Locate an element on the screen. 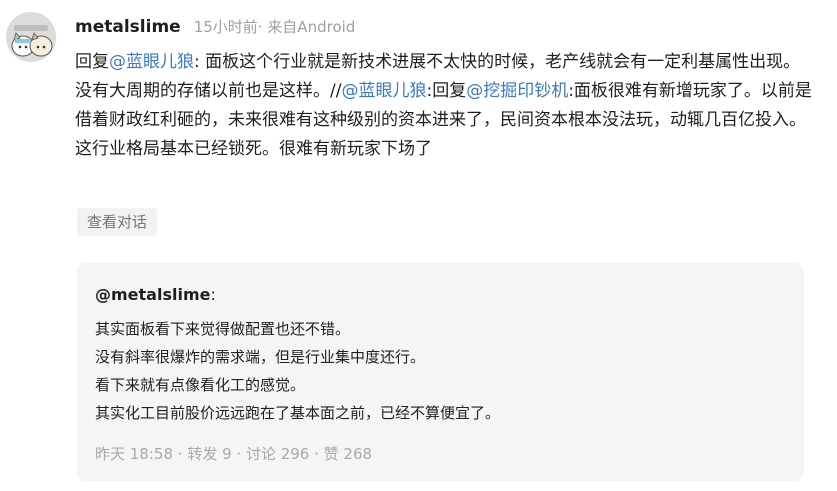  username: metalslime is located at coordinates (128, 27).